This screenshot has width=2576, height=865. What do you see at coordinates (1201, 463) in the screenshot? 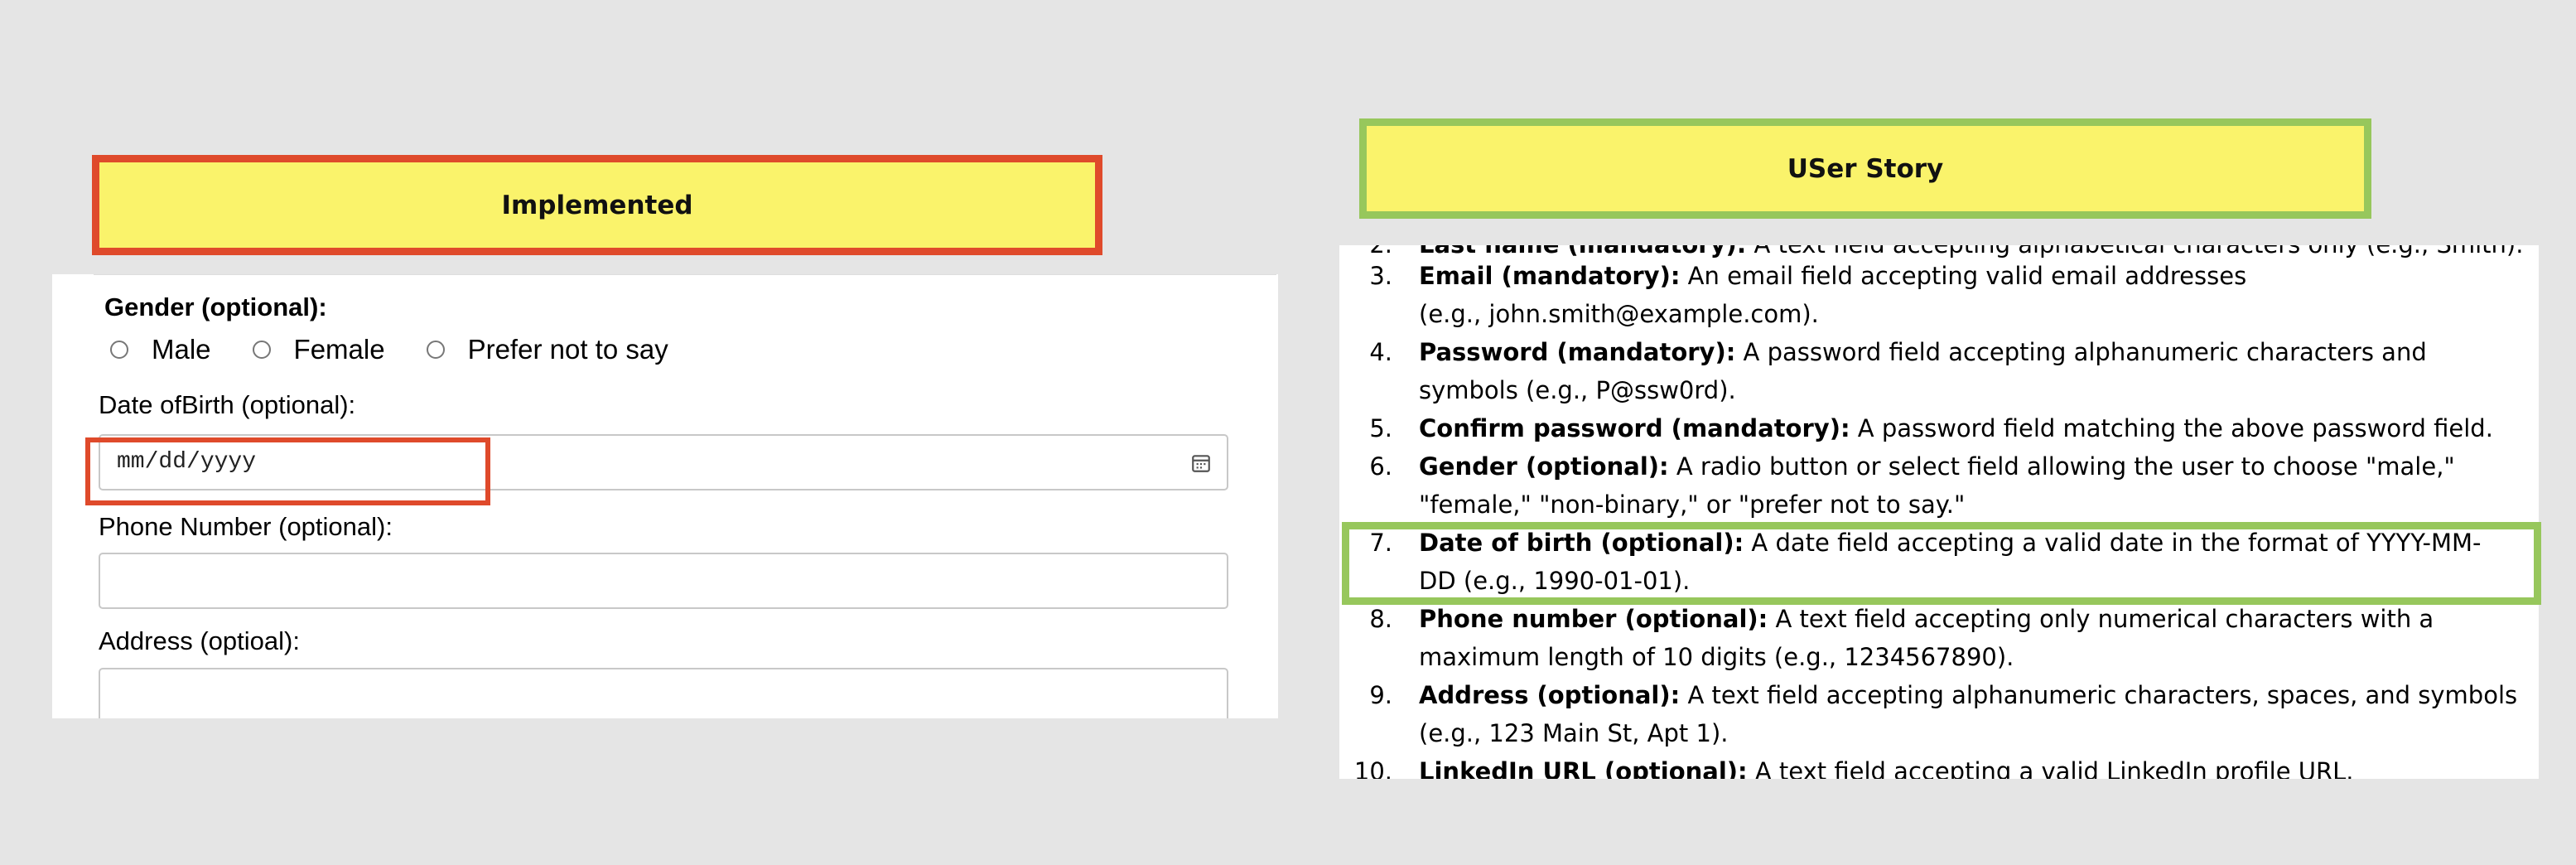
I see `calendar-icon` at bounding box center [1201, 463].